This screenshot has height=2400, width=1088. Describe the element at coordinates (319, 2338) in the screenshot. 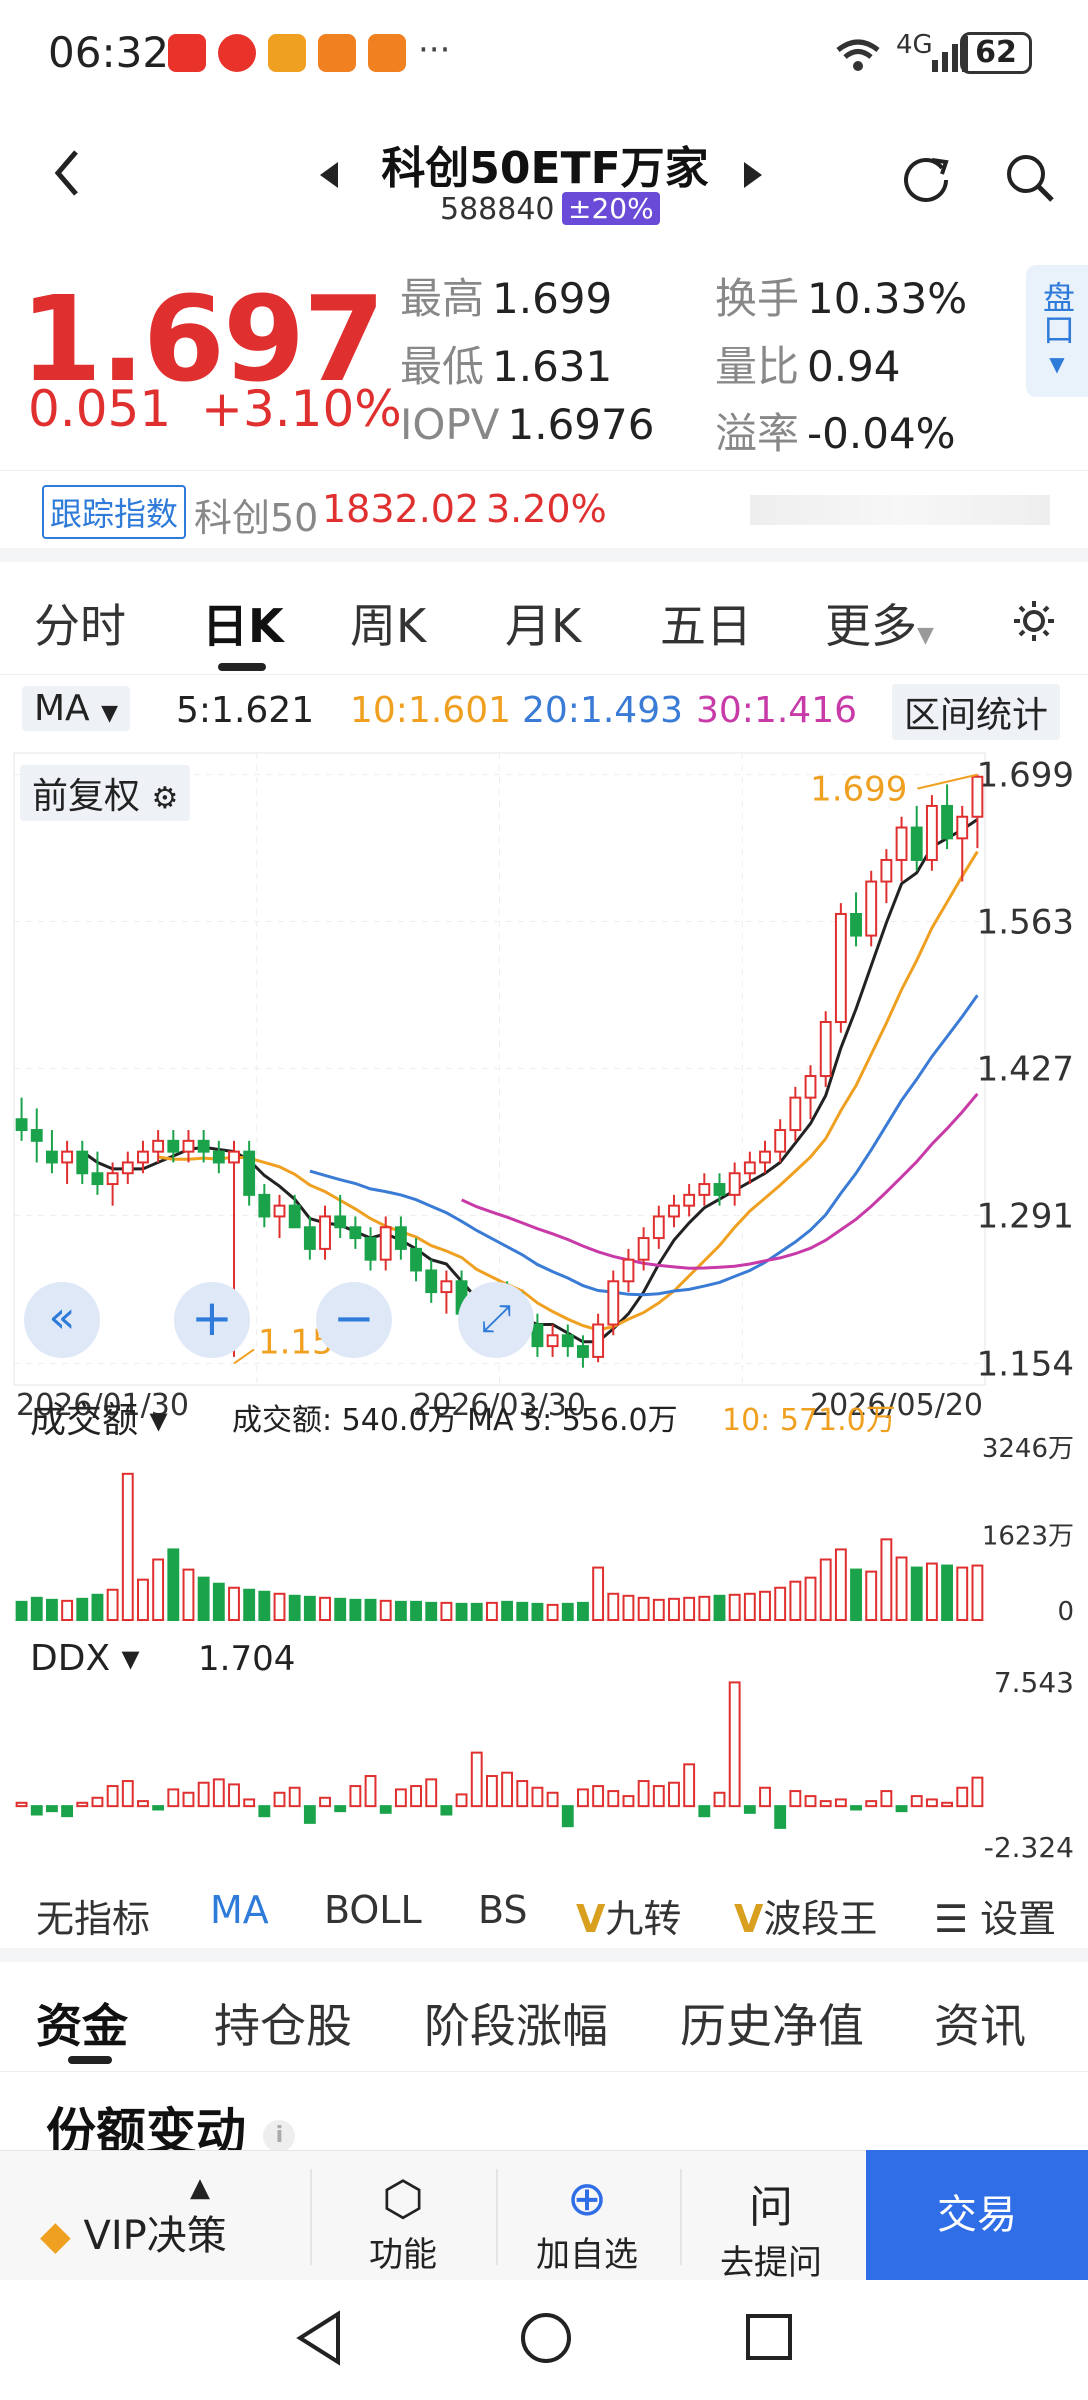

I see `nav-back-icon` at that location.